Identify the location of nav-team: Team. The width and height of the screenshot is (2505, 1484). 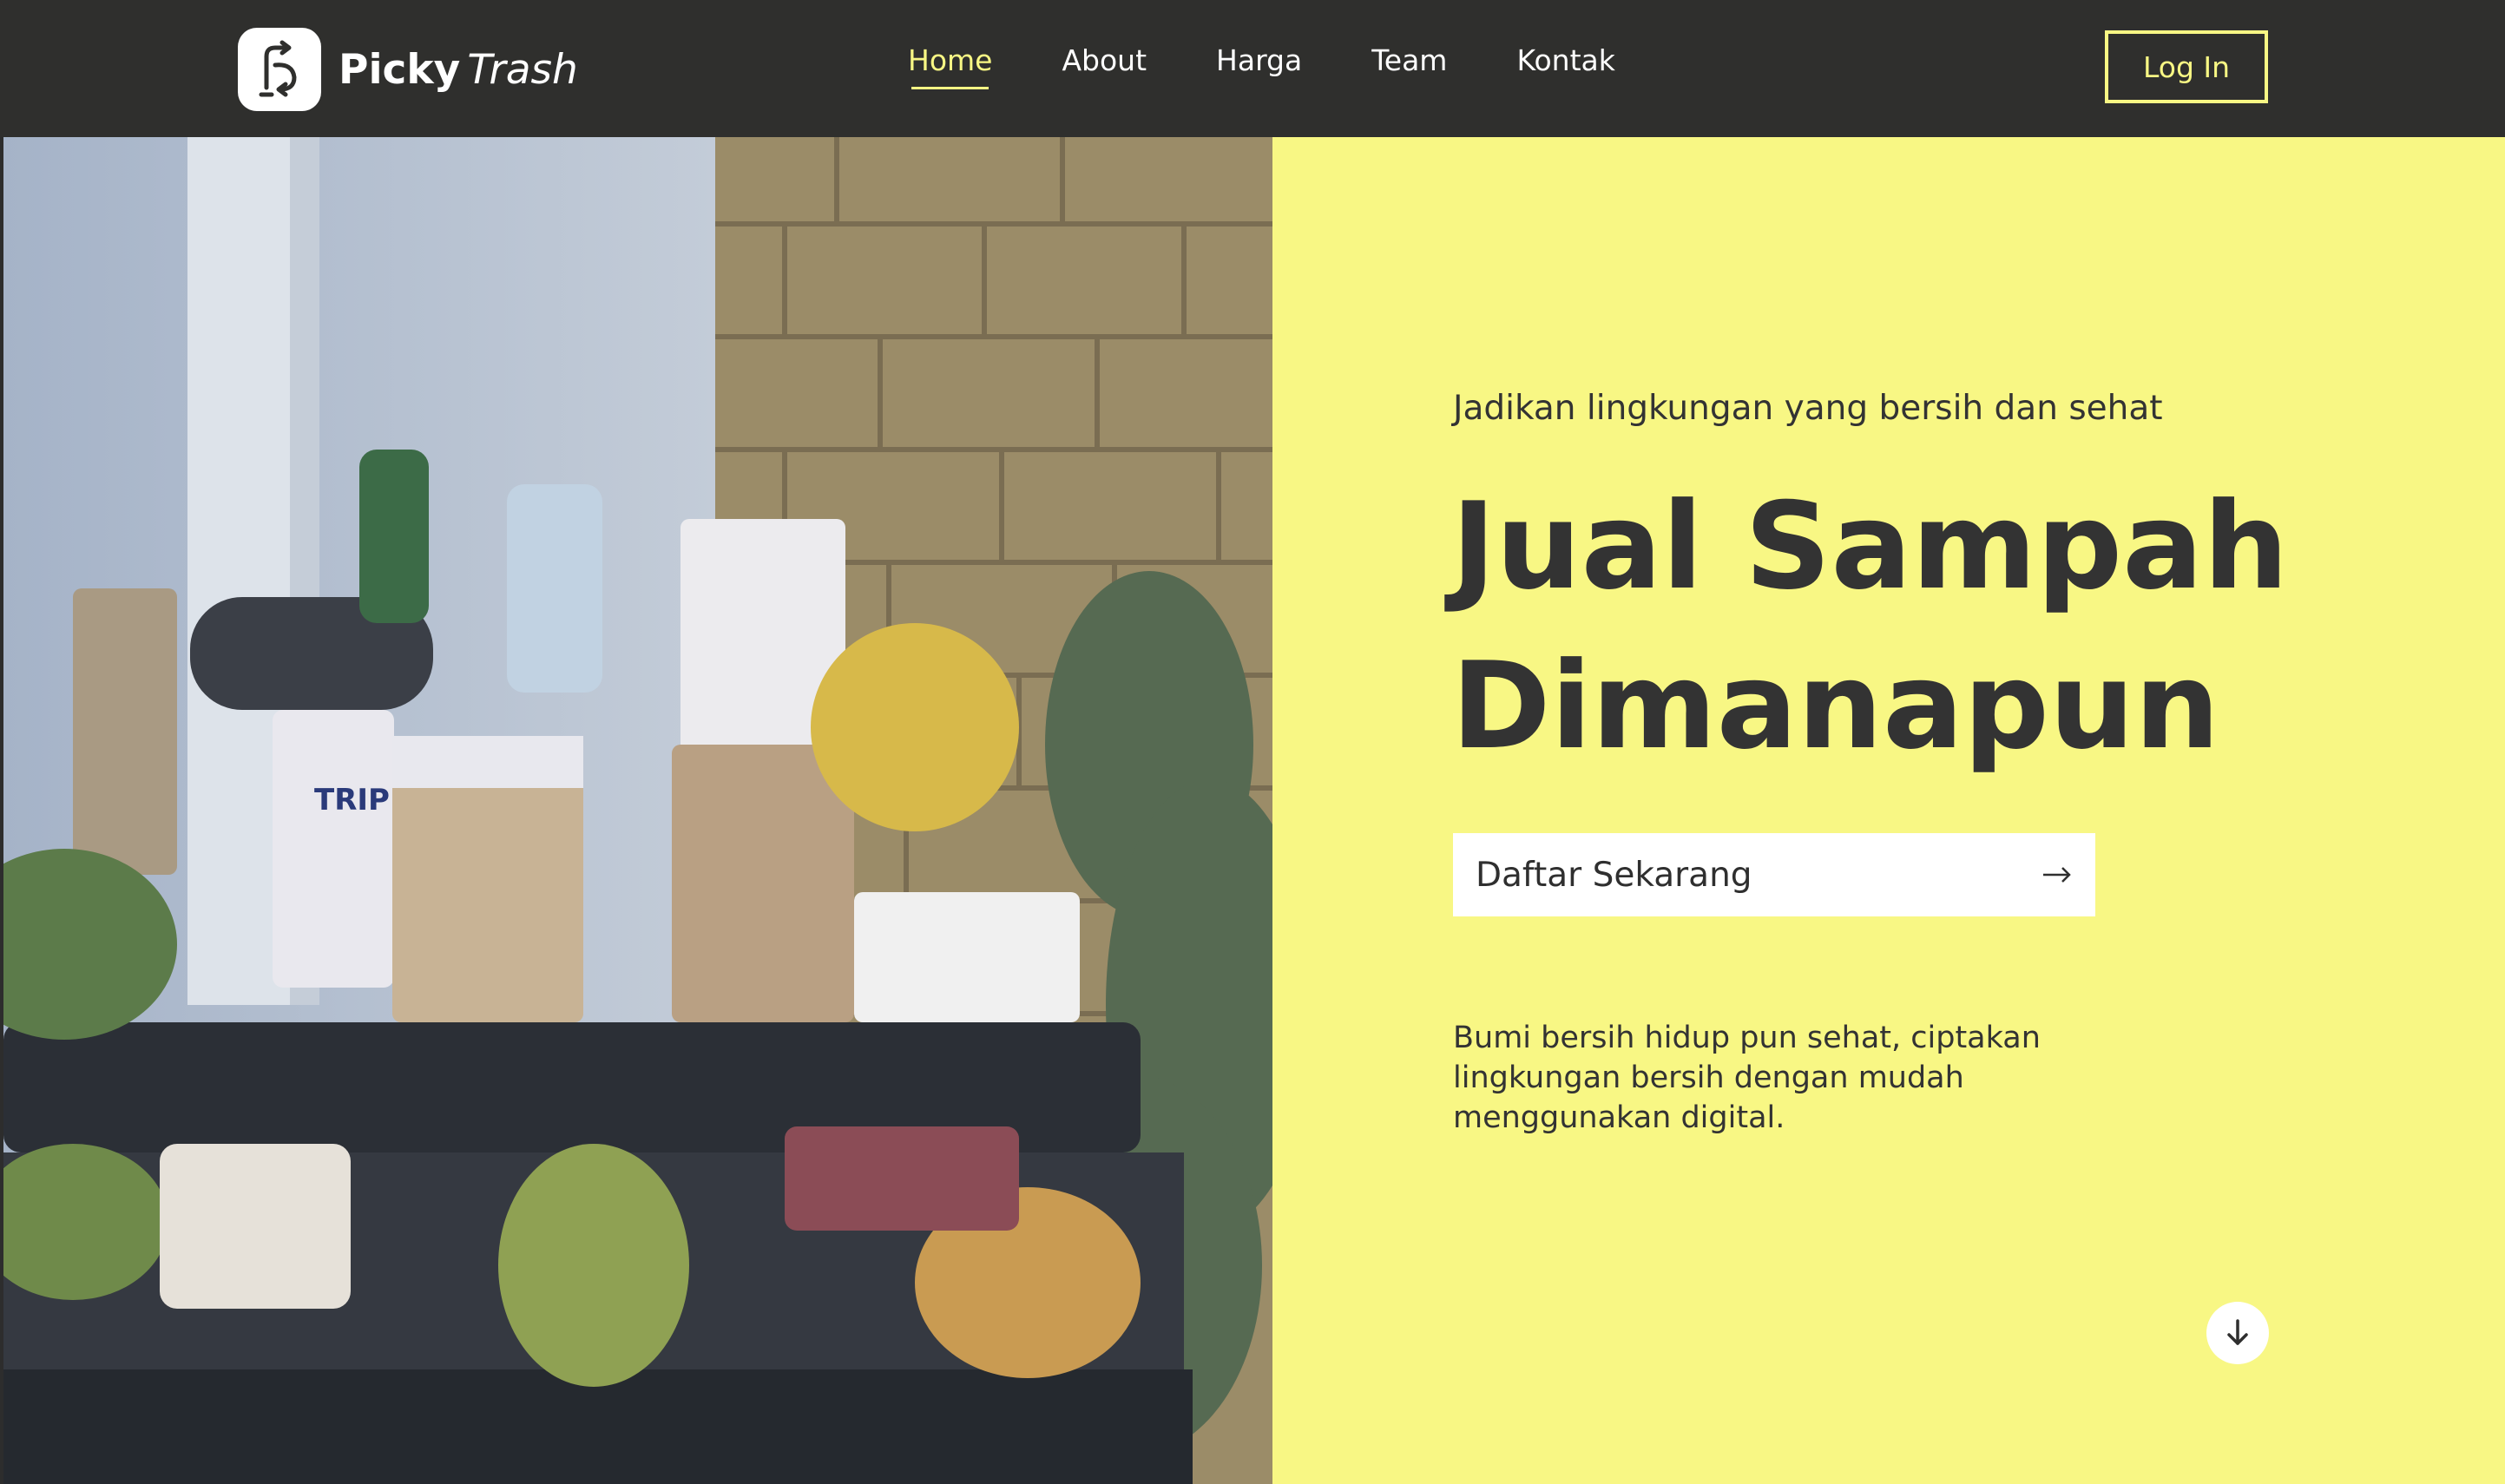
(1409, 66).